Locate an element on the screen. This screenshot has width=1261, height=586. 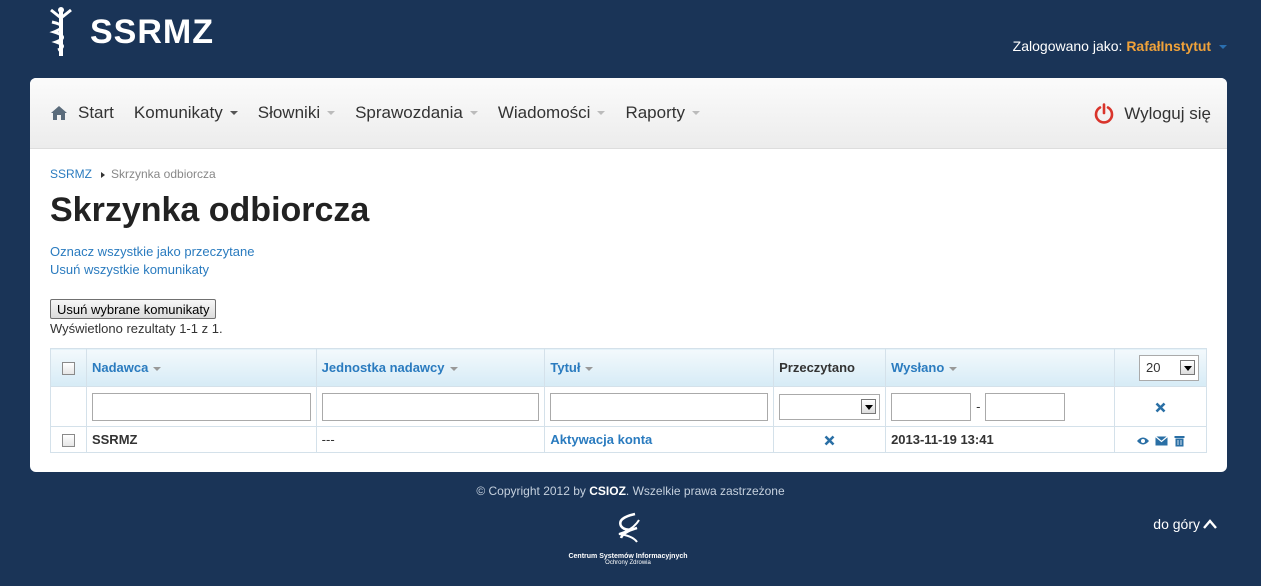
csioz-line2: Ochrony Zdrowia is located at coordinates (628, 563).